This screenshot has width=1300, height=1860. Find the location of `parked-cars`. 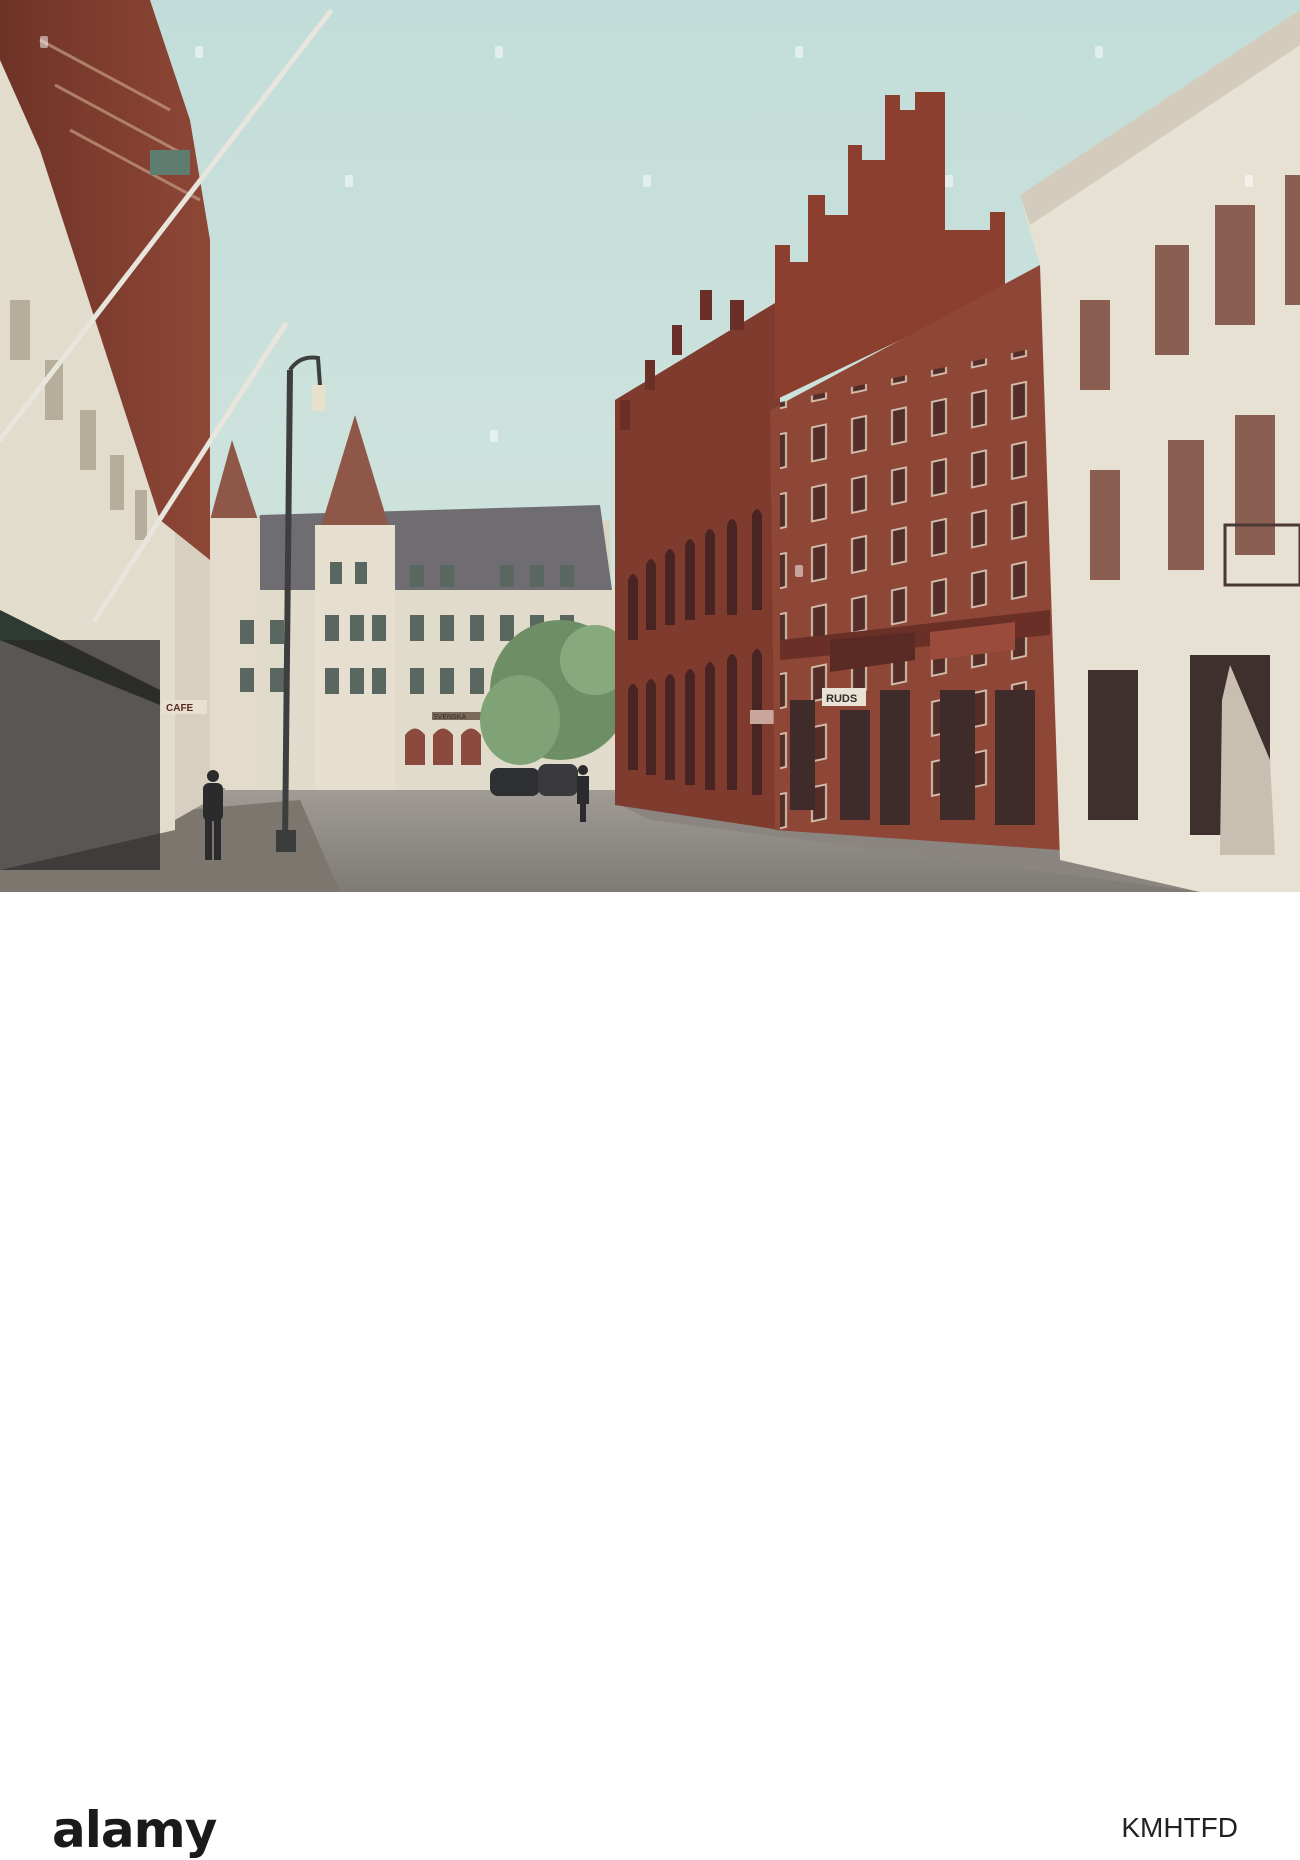

parked-cars is located at coordinates (534, 780).